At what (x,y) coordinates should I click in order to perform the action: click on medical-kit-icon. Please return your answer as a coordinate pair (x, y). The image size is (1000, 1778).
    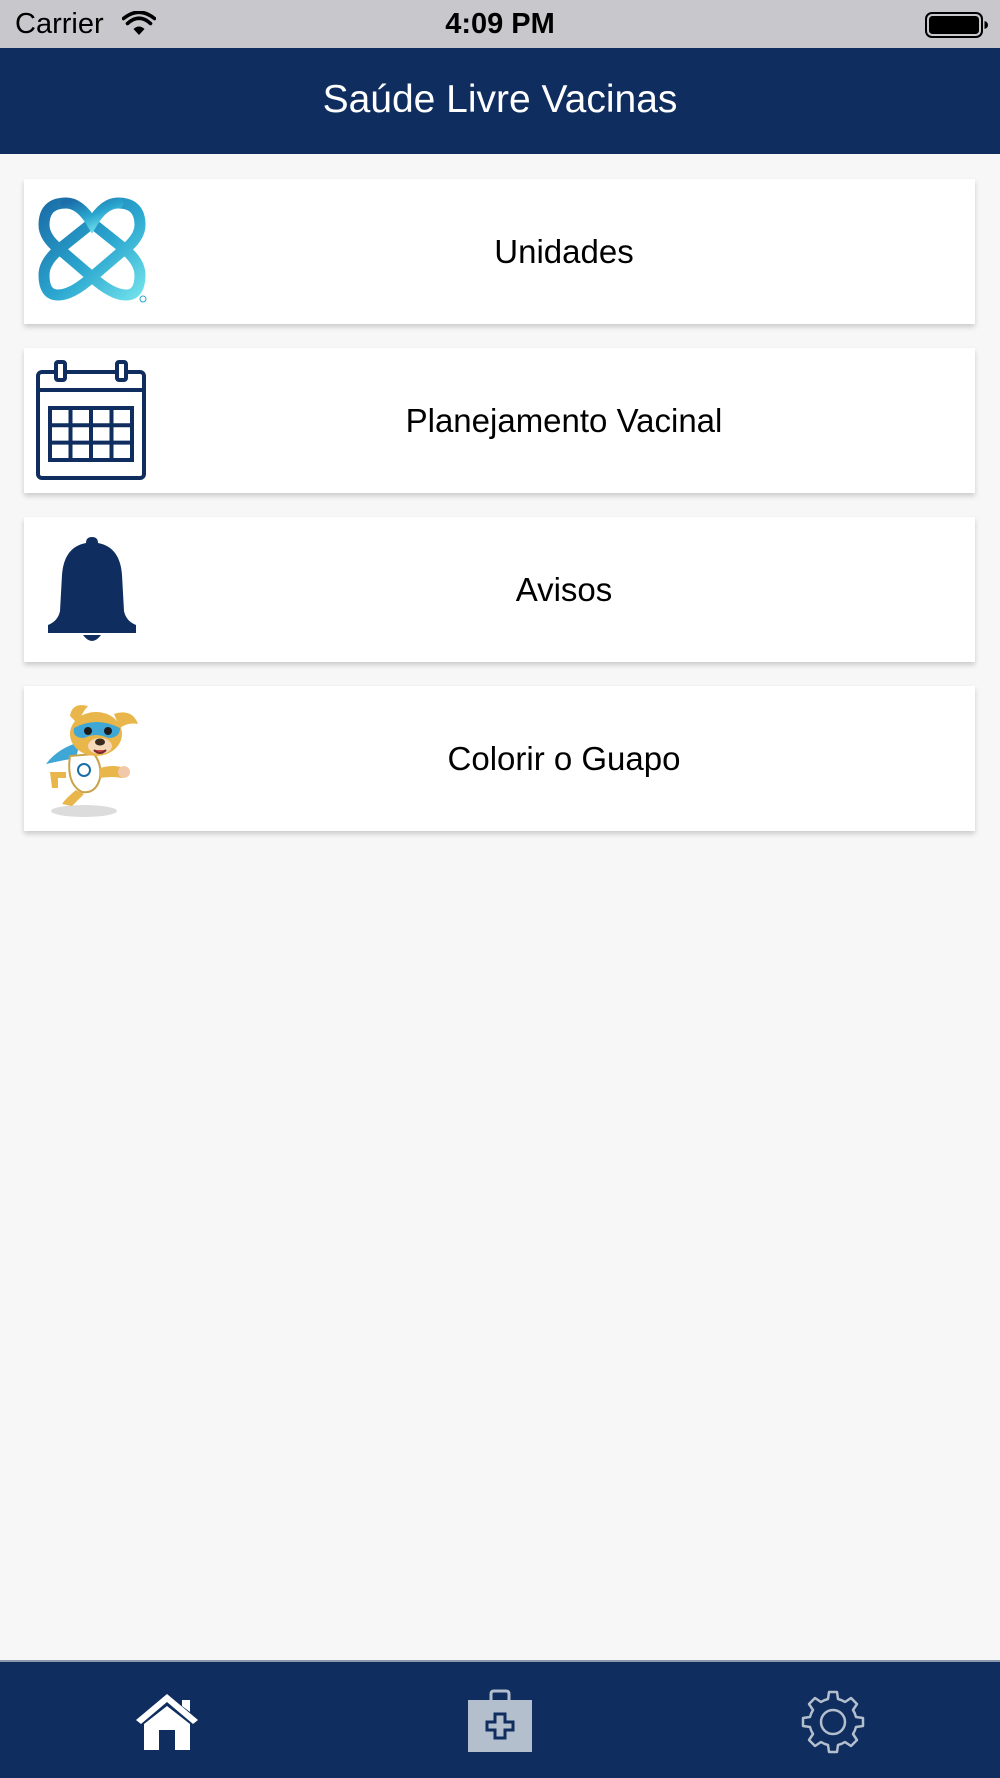
    Looking at the image, I should click on (500, 1720).